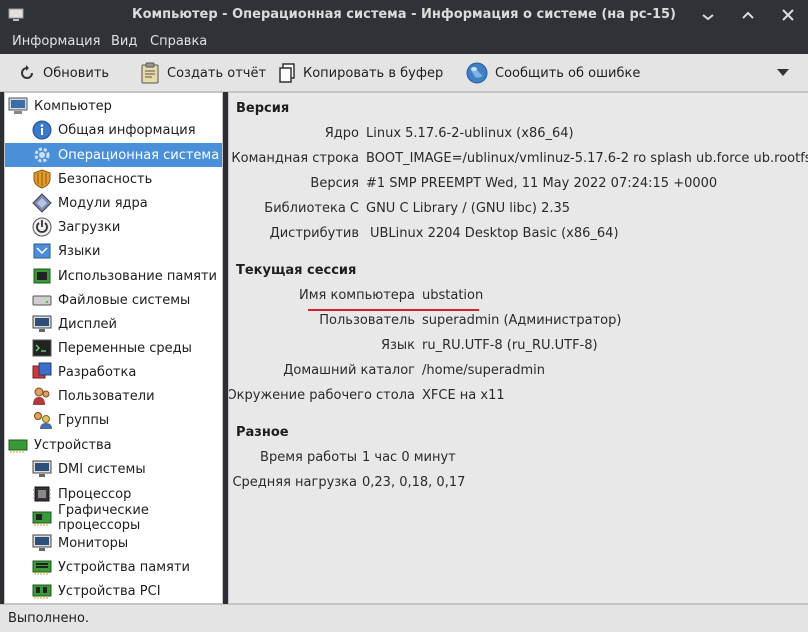 The width and height of the screenshot is (808, 632). Describe the element at coordinates (42, 227) in the screenshot. I see `power-icon` at that location.